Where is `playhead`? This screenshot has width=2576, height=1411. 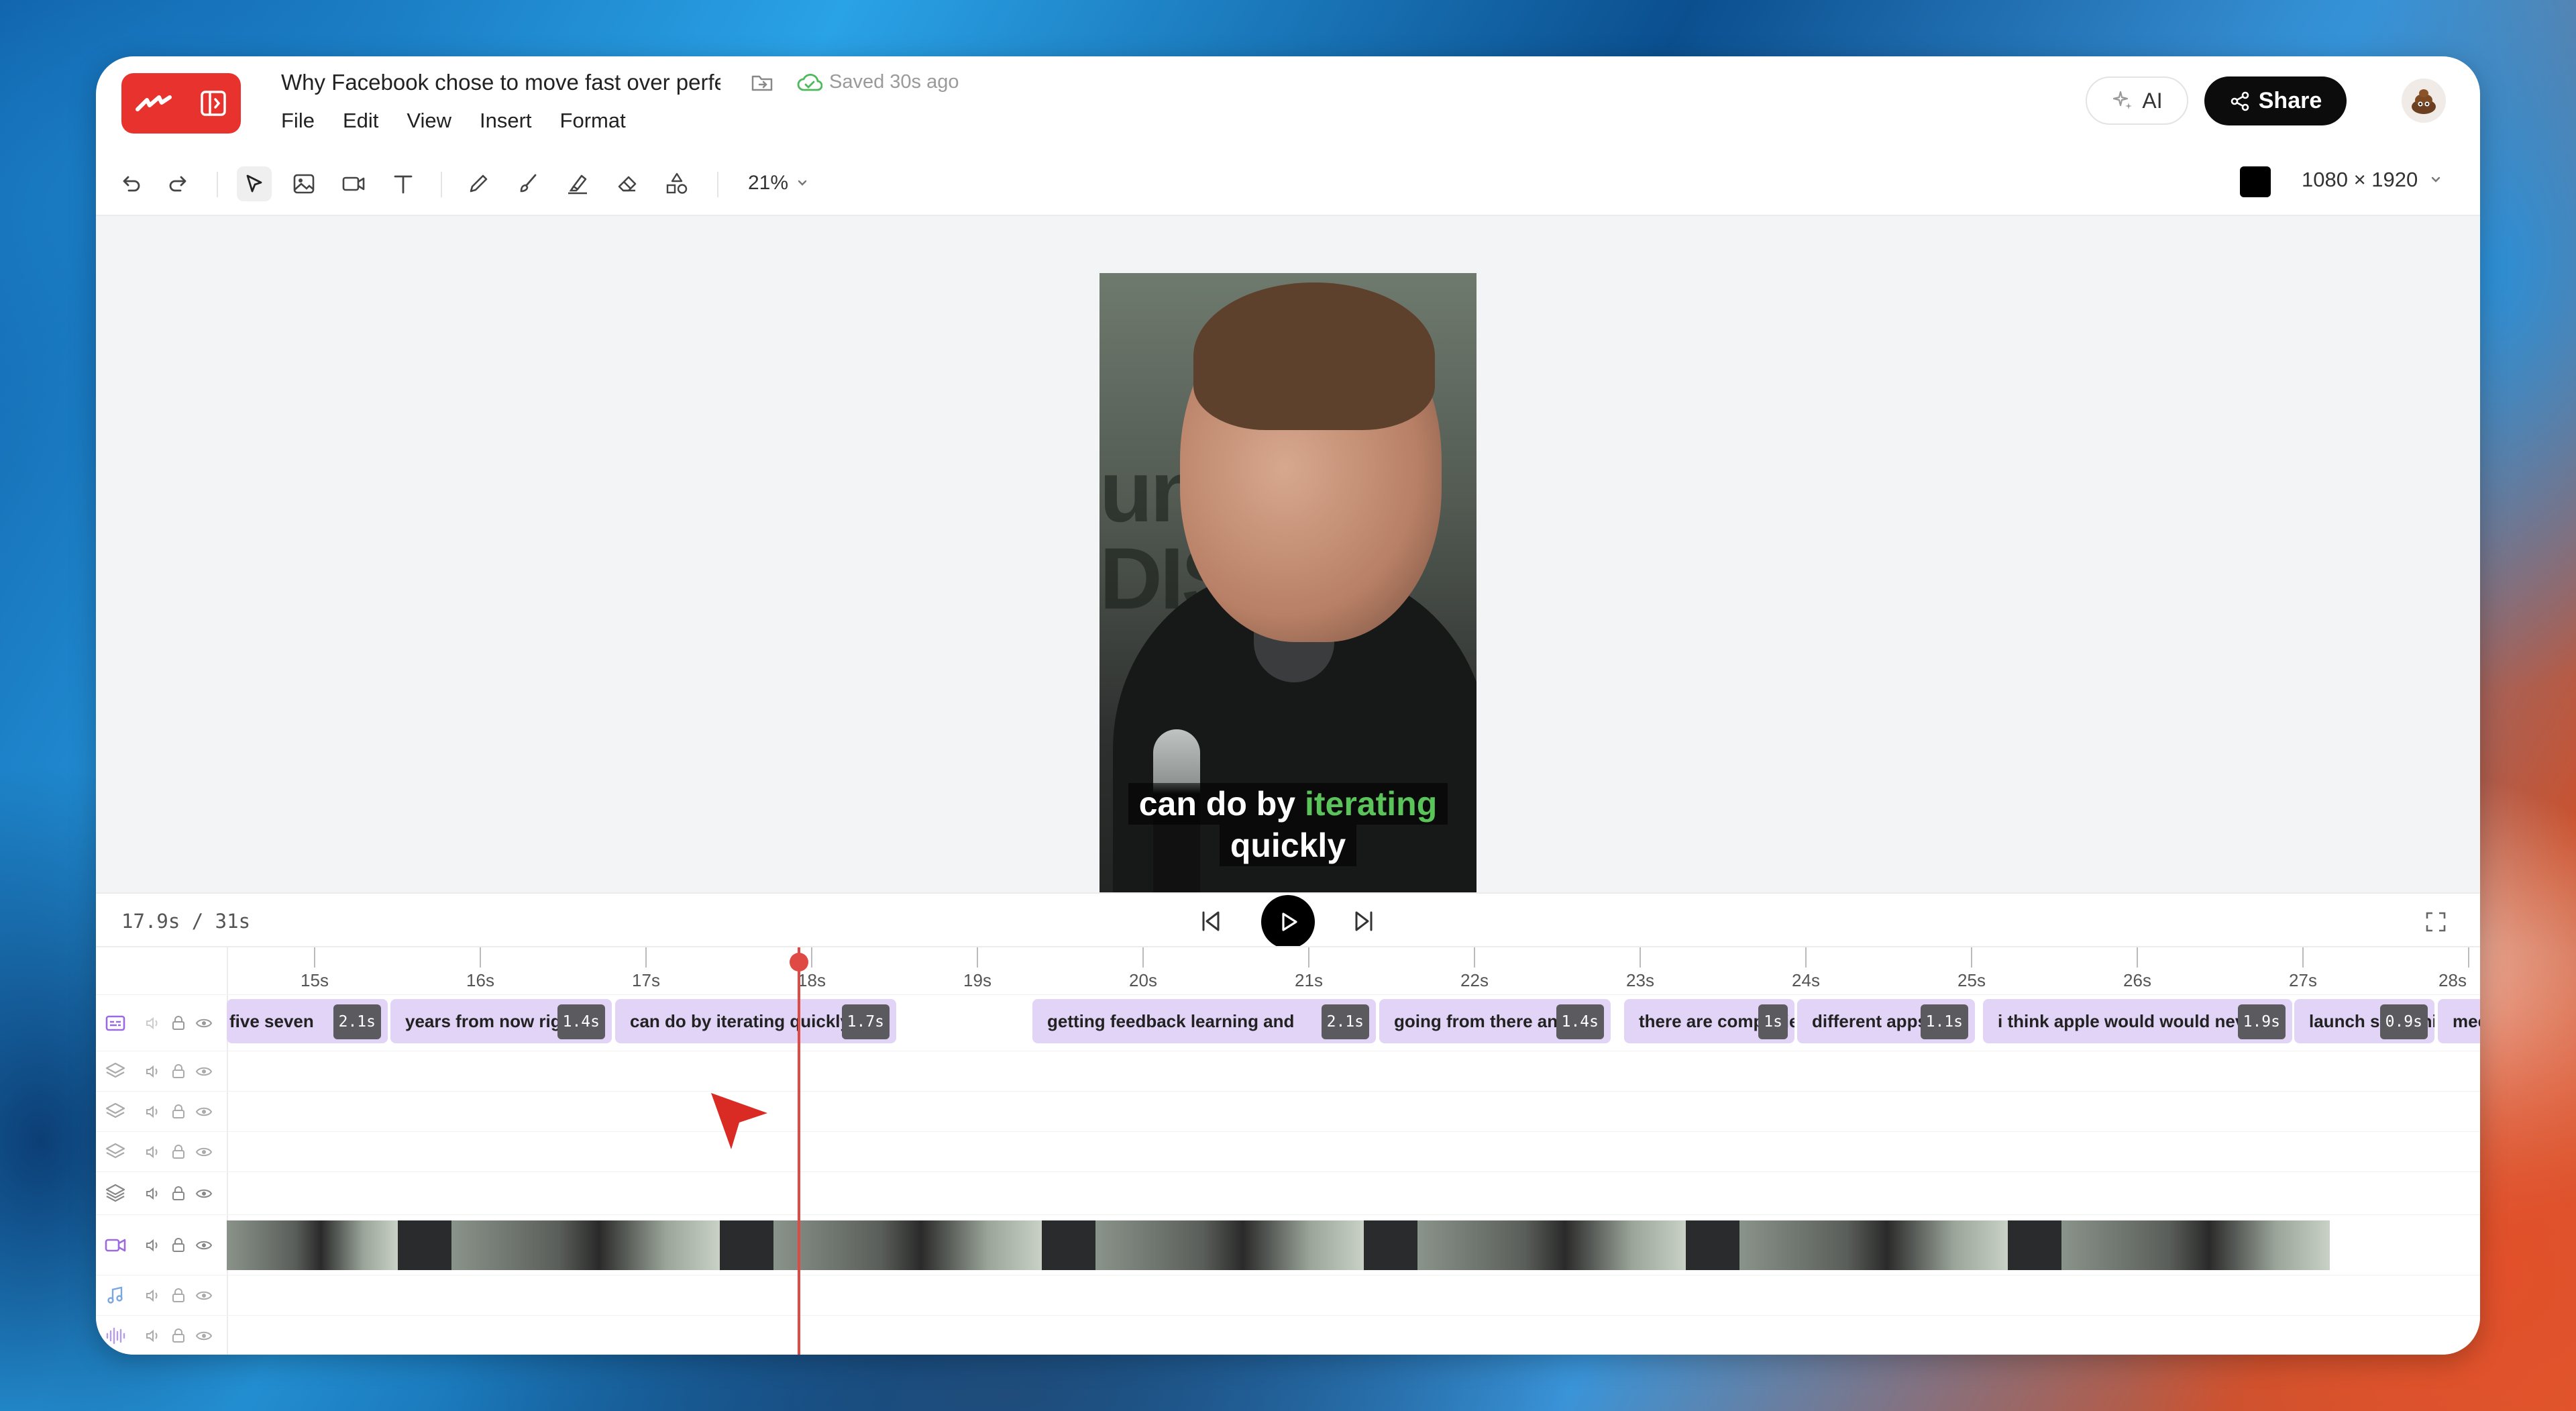 playhead is located at coordinates (799, 1151).